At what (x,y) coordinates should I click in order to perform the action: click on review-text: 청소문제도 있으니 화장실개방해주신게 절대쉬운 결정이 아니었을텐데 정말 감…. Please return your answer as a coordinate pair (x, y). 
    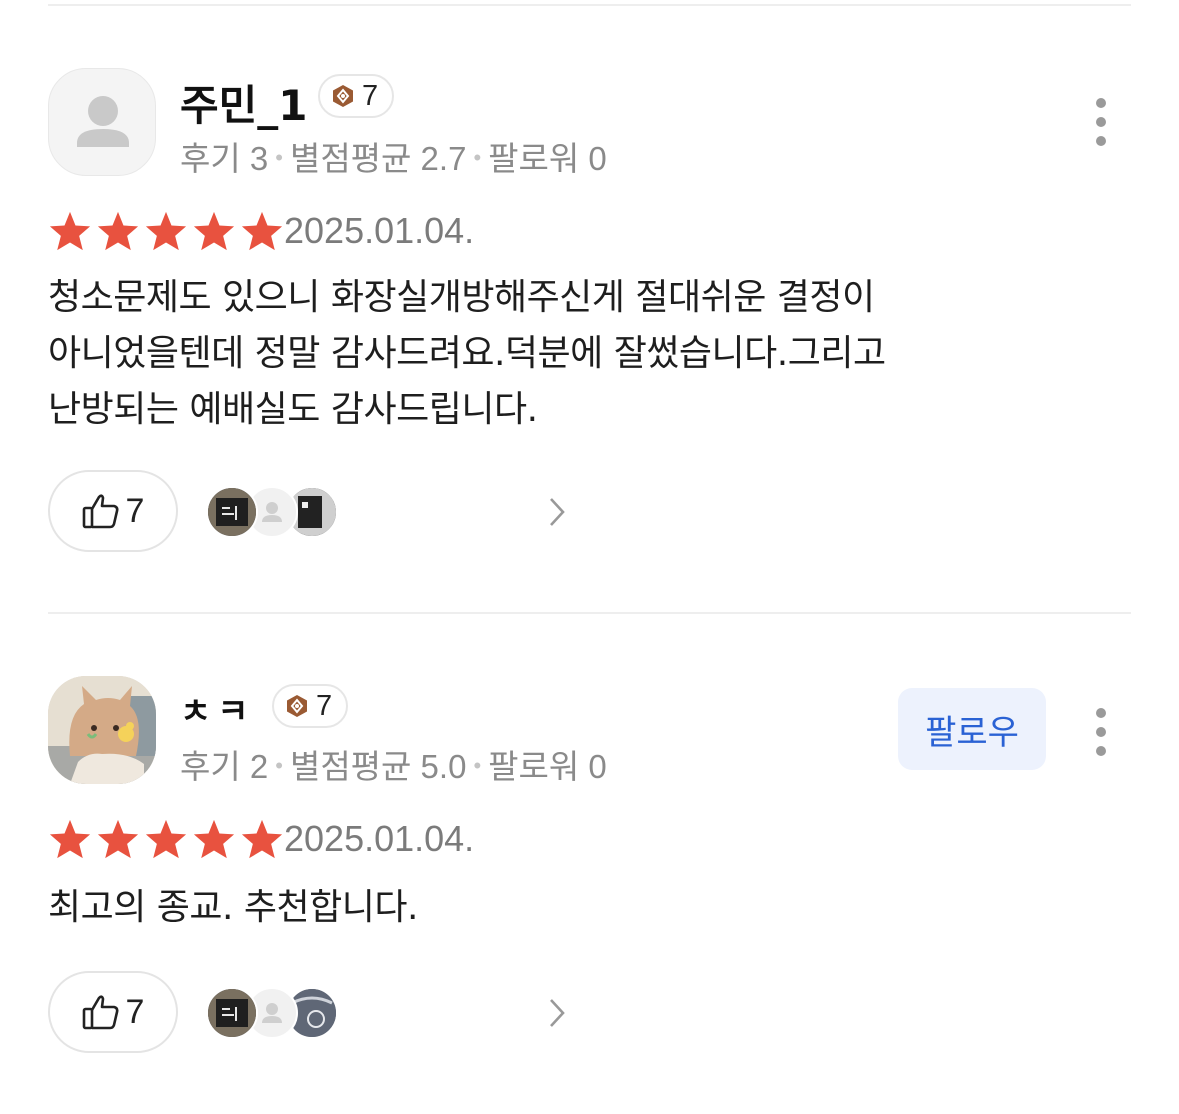
    Looking at the image, I should click on (593, 354).